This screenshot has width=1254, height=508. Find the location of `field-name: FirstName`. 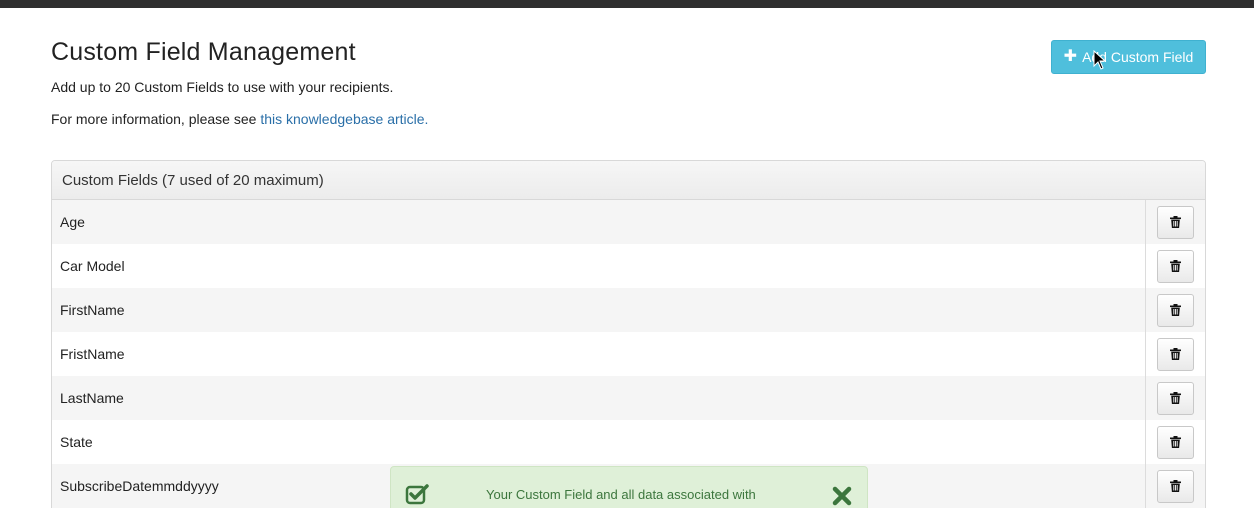

field-name: FirstName is located at coordinates (92, 310).